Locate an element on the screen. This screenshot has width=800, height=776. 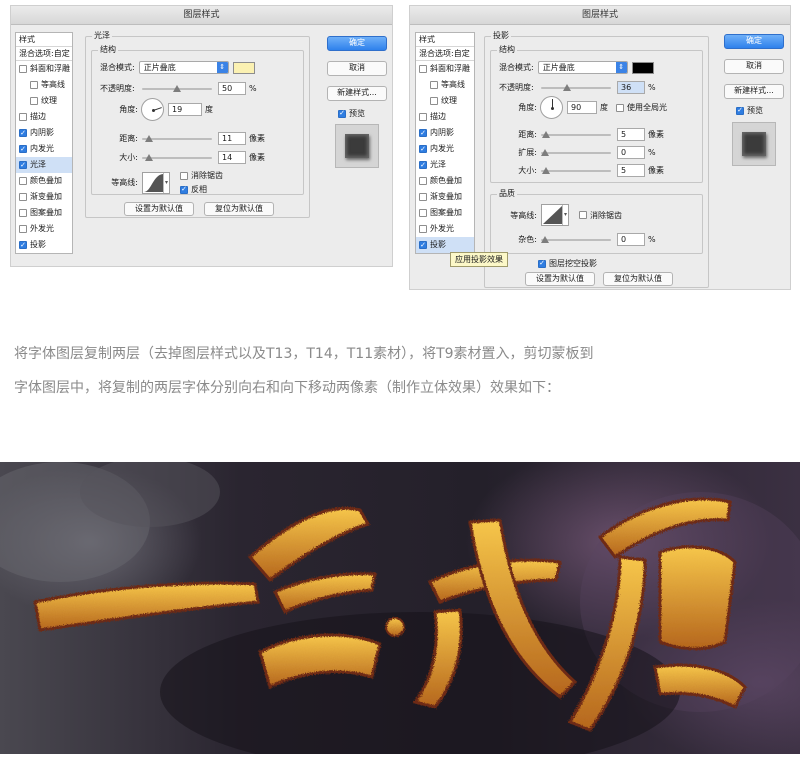
style-list-item: ✓ 投影 is located at coordinates (445, 245).